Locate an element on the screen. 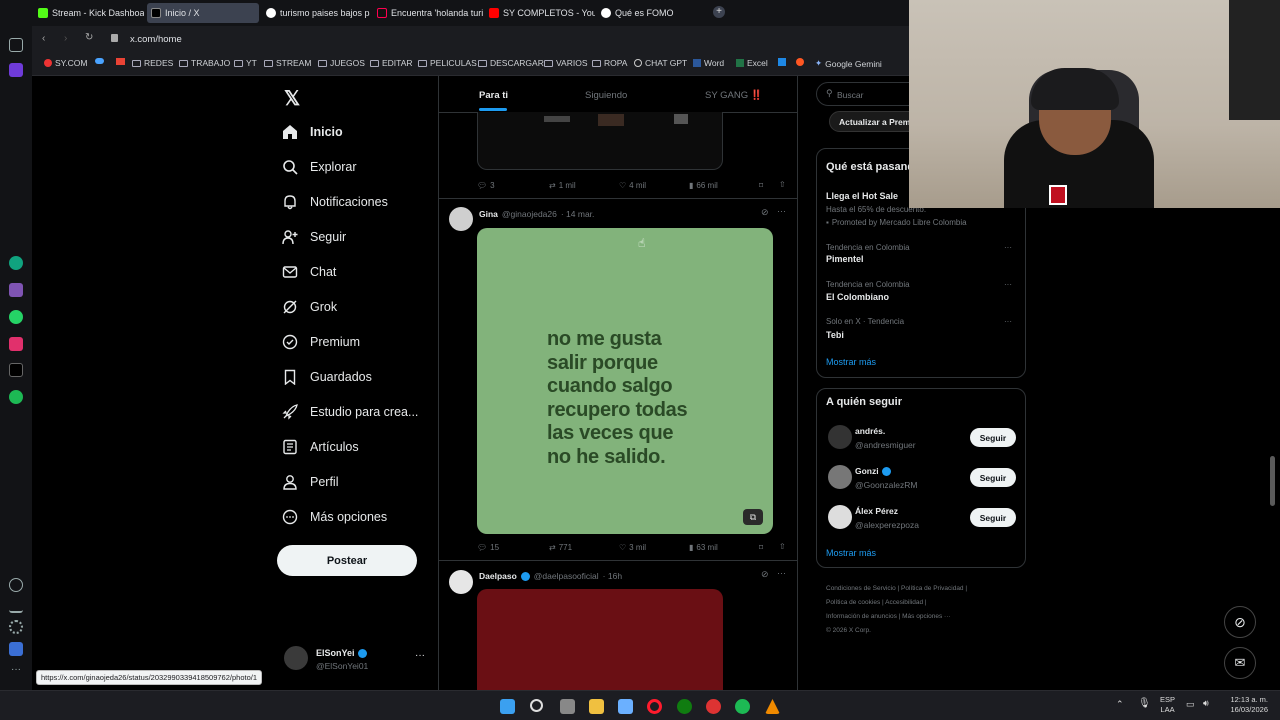 Image resolution: width=1280 pixels, height=720 pixels. grok-floating-icon: ⊘ is located at coordinates (1240, 622).